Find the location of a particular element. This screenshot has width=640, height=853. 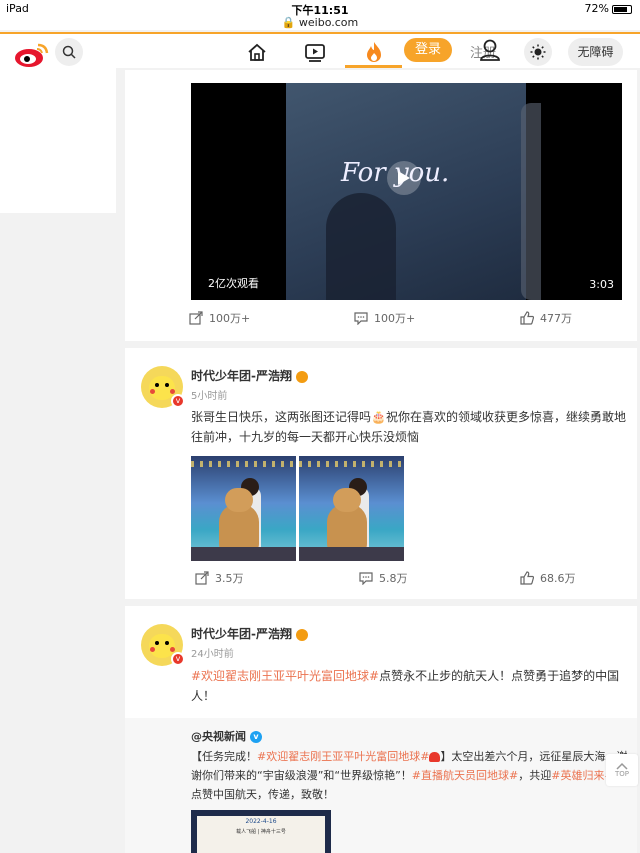

home-tab is located at coordinates (257, 52).